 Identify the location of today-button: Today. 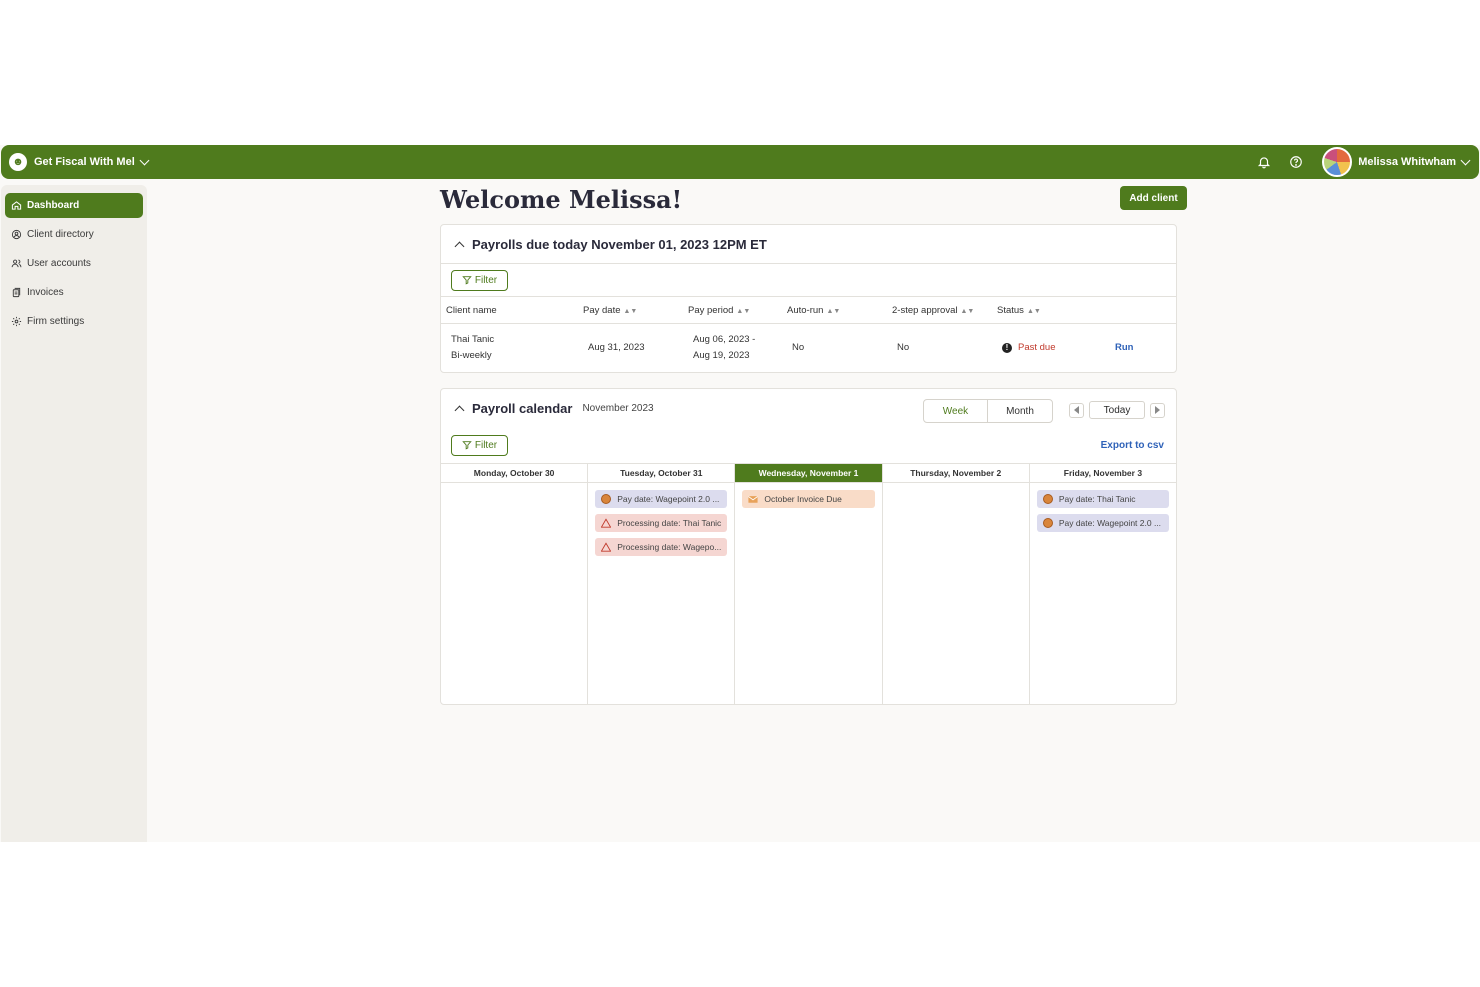
(1117, 410).